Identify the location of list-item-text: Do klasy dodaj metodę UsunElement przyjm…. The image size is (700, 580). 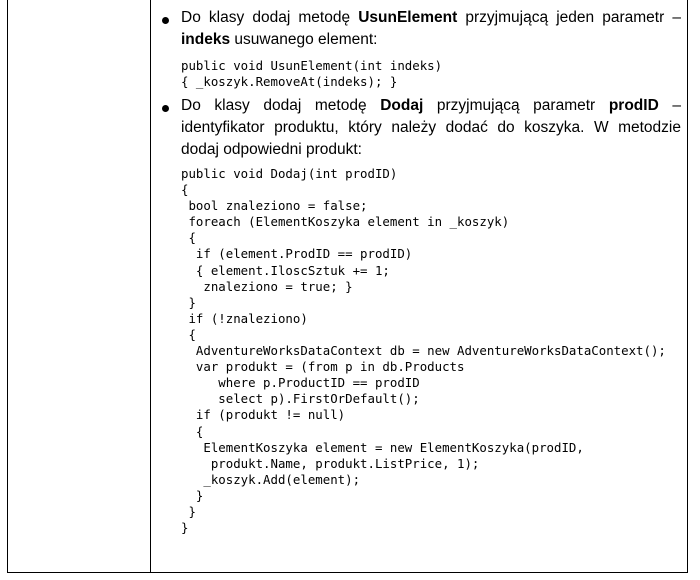
(431, 28).